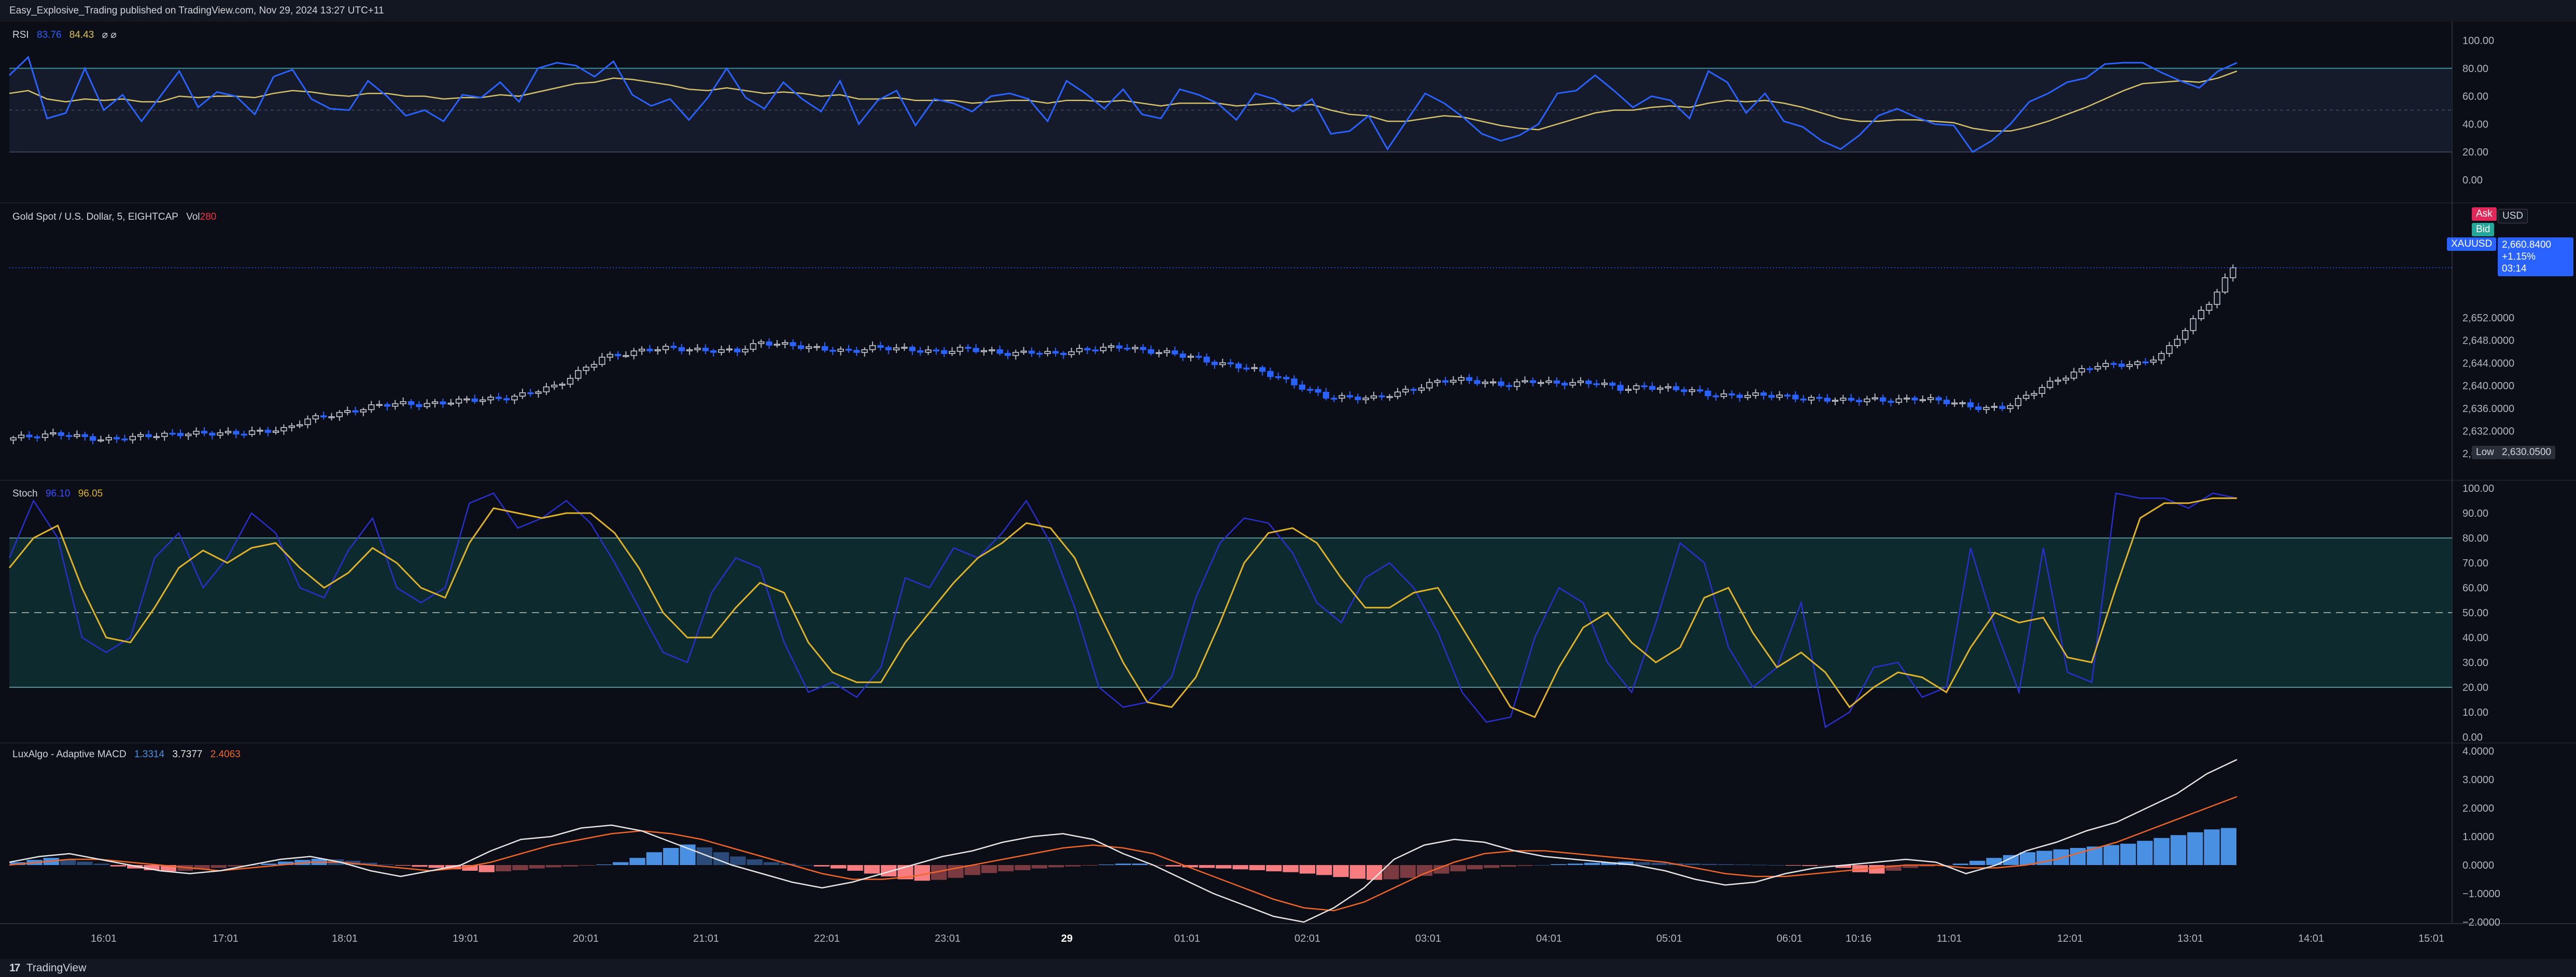 This screenshot has width=2576, height=977. I want to click on currency-button: USD, so click(2513, 216).